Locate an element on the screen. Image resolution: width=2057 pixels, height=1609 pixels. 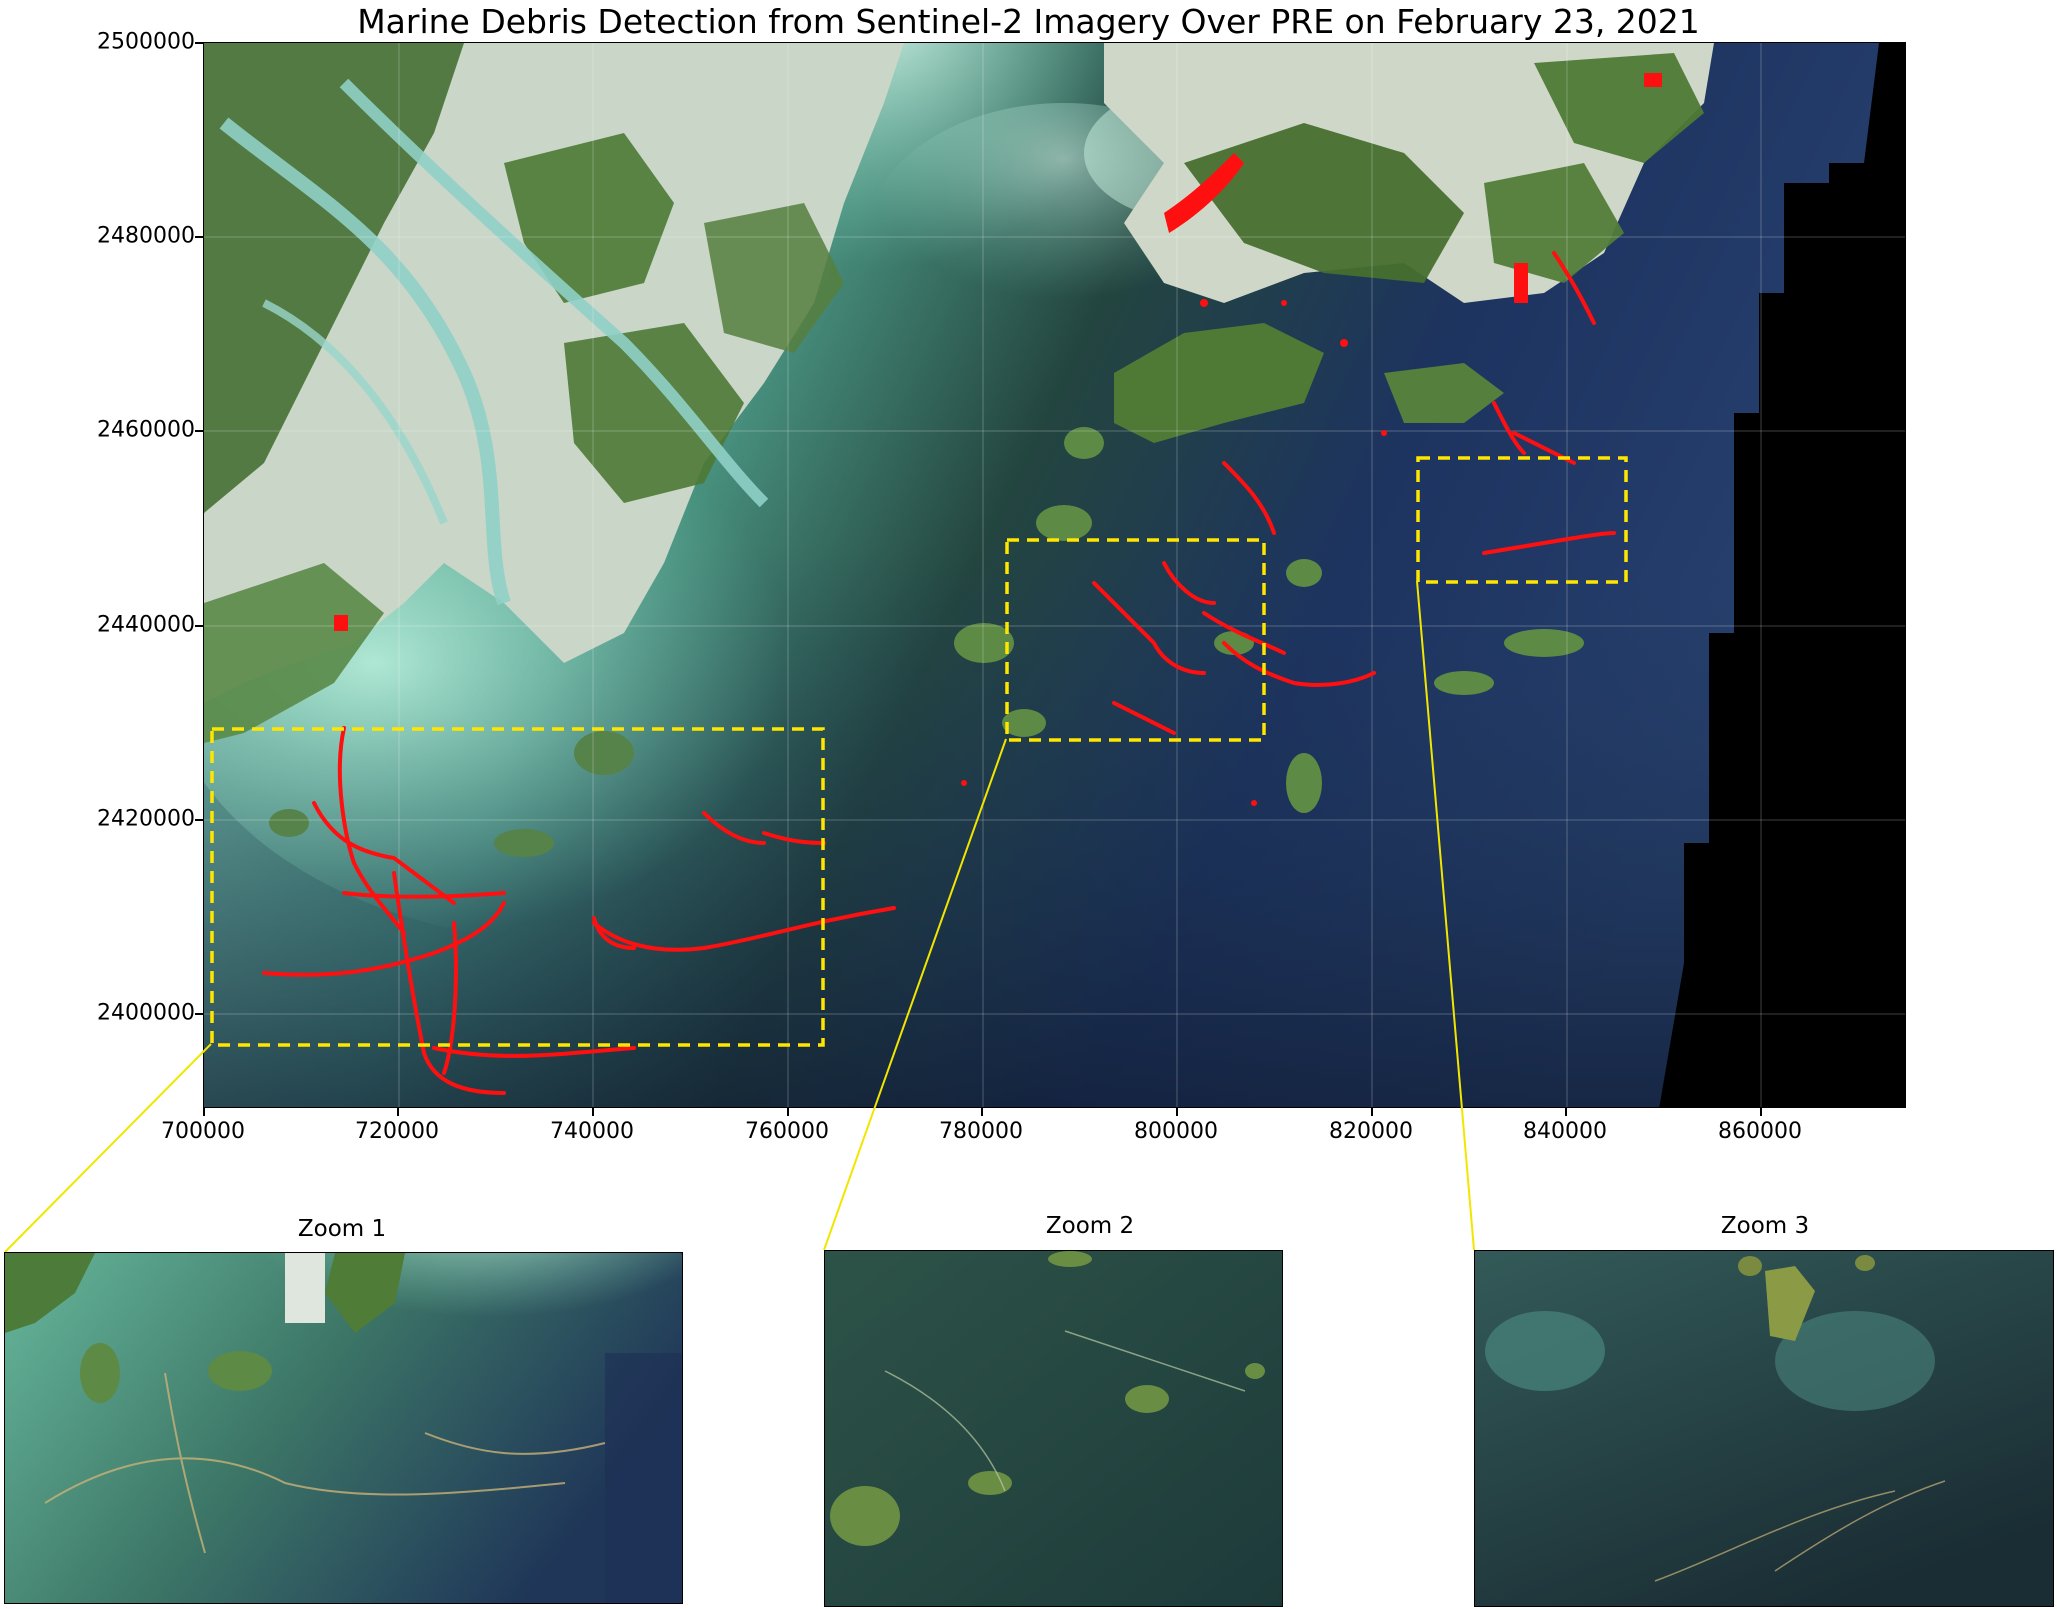
zoom-3-image is located at coordinates (1764, 1428).